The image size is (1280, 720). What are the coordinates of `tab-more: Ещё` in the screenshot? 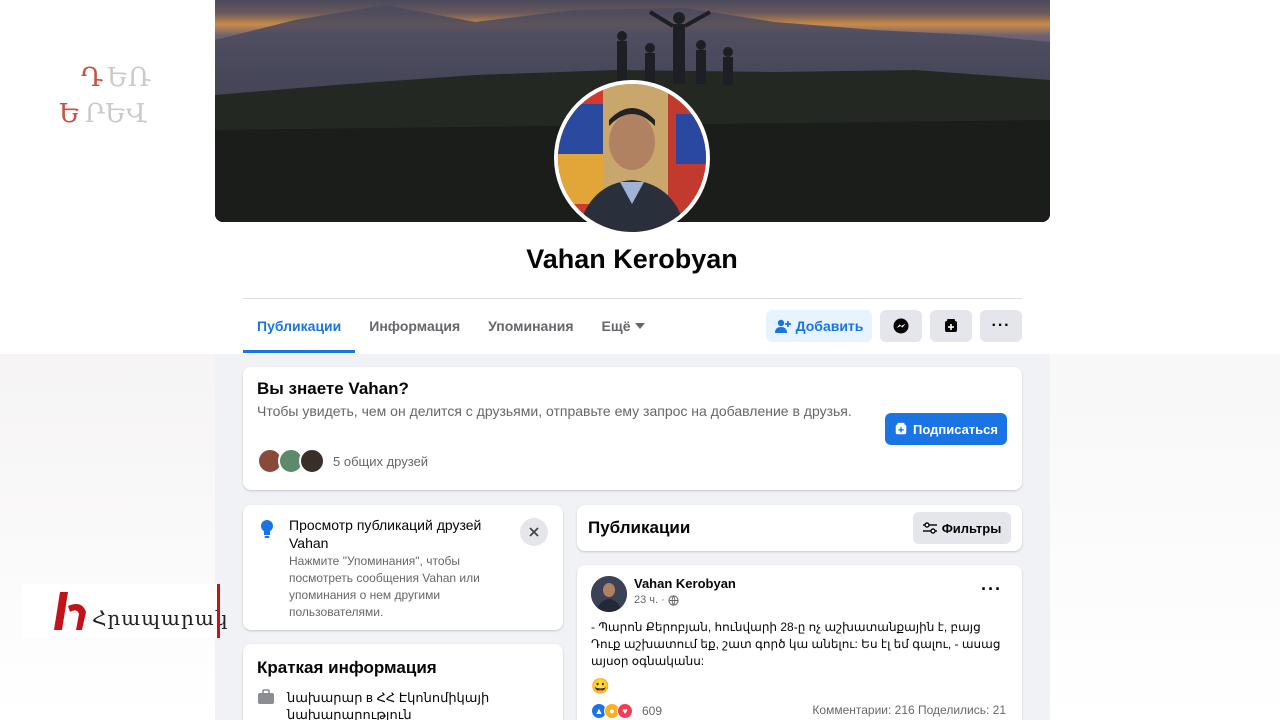 It's located at (624, 326).